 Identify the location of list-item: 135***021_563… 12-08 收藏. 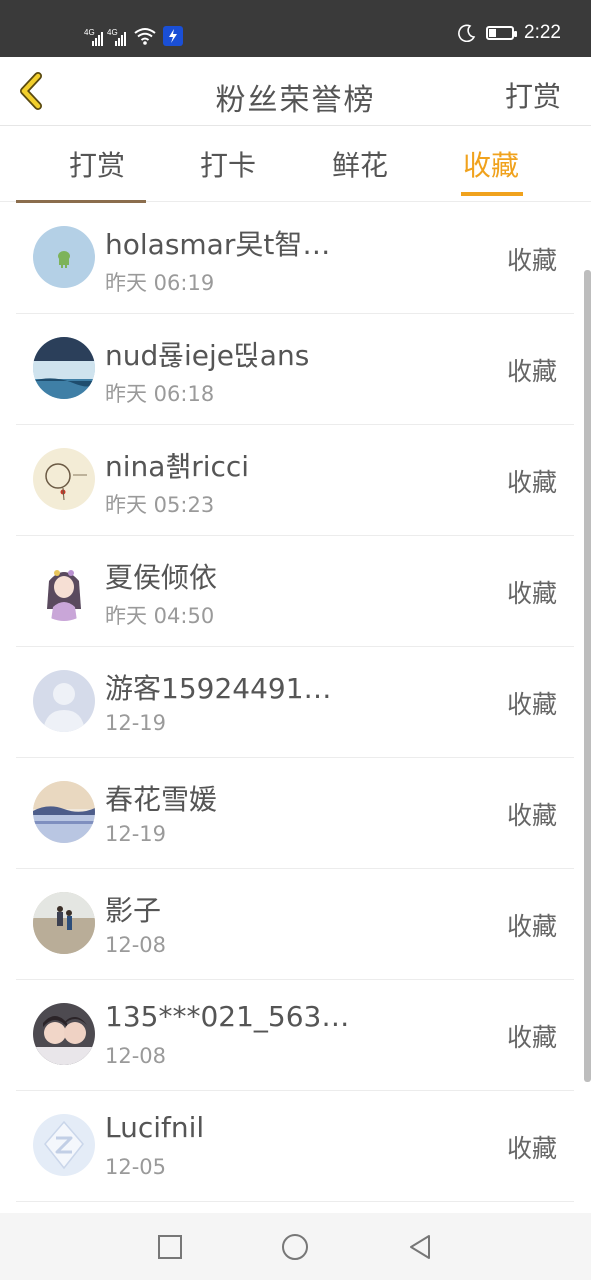
(295, 1035).